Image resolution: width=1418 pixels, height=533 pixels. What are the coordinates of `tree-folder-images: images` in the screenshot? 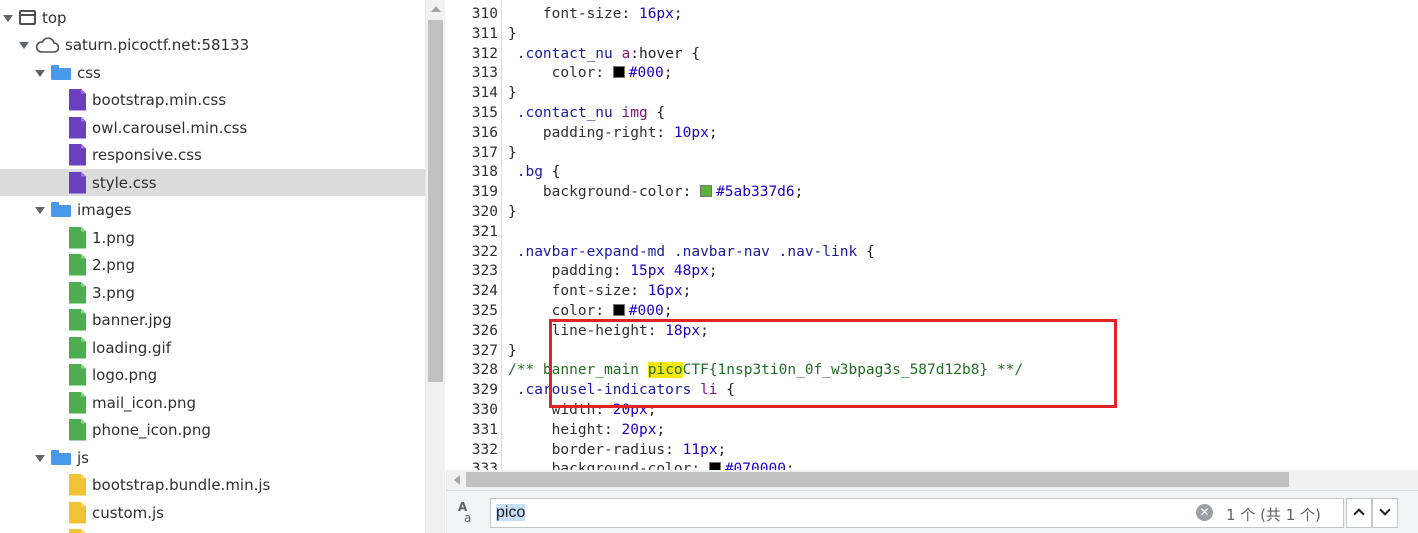 It's located at (212, 209).